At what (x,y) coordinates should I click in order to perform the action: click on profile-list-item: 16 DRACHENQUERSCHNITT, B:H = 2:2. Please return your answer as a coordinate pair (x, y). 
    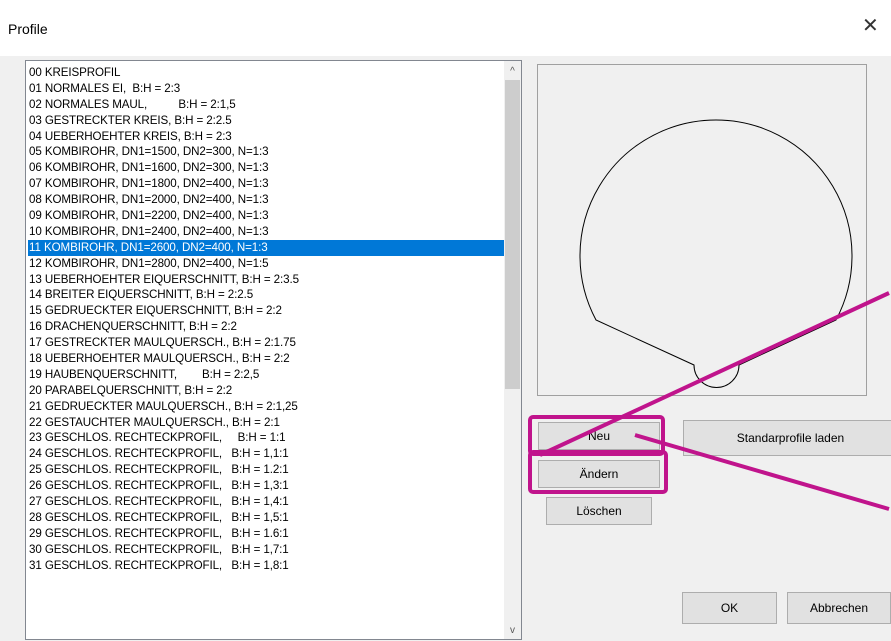
    Looking at the image, I should click on (268, 327).